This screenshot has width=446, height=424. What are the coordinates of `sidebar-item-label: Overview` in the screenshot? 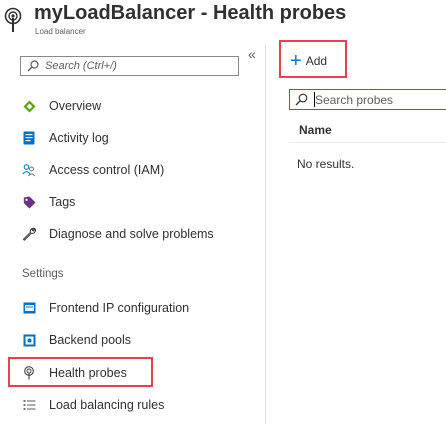 It's located at (75, 106).